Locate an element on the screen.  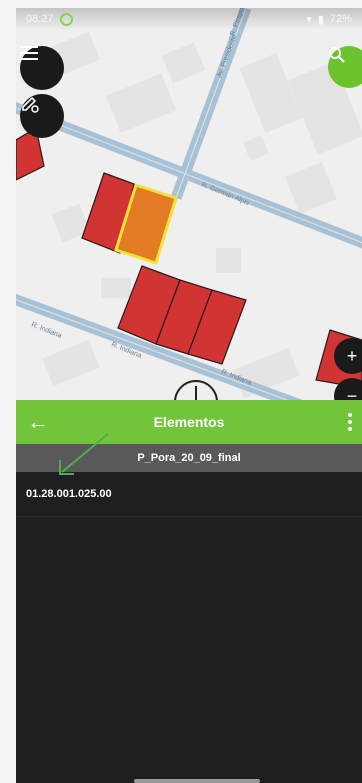
minus-icon: − is located at coordinates (352, 393).